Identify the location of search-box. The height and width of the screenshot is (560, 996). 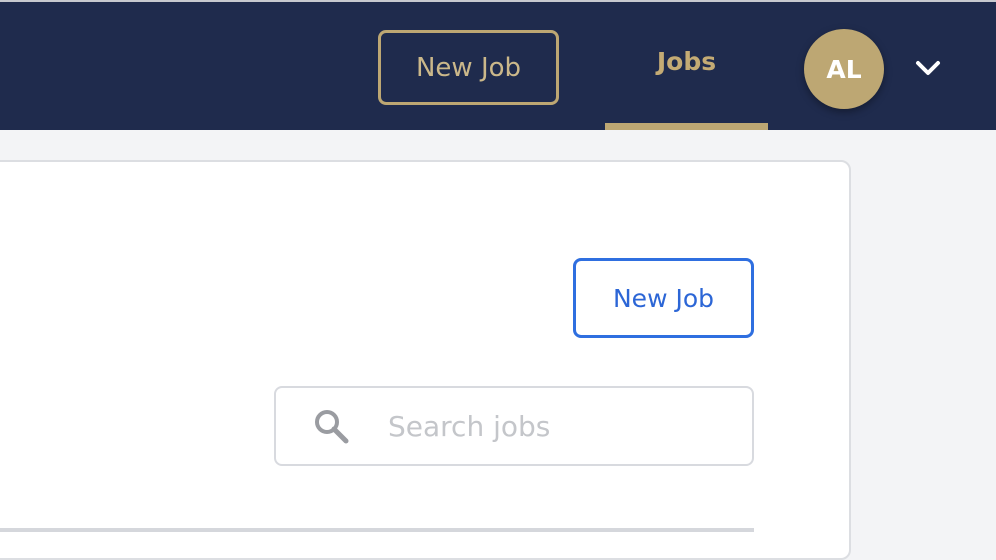
(514, 426).